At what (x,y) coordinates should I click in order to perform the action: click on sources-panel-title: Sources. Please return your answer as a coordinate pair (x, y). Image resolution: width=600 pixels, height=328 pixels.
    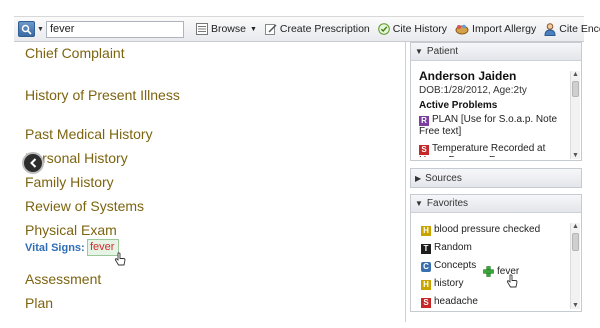
    Looking at the image, I should click on (443, 178).